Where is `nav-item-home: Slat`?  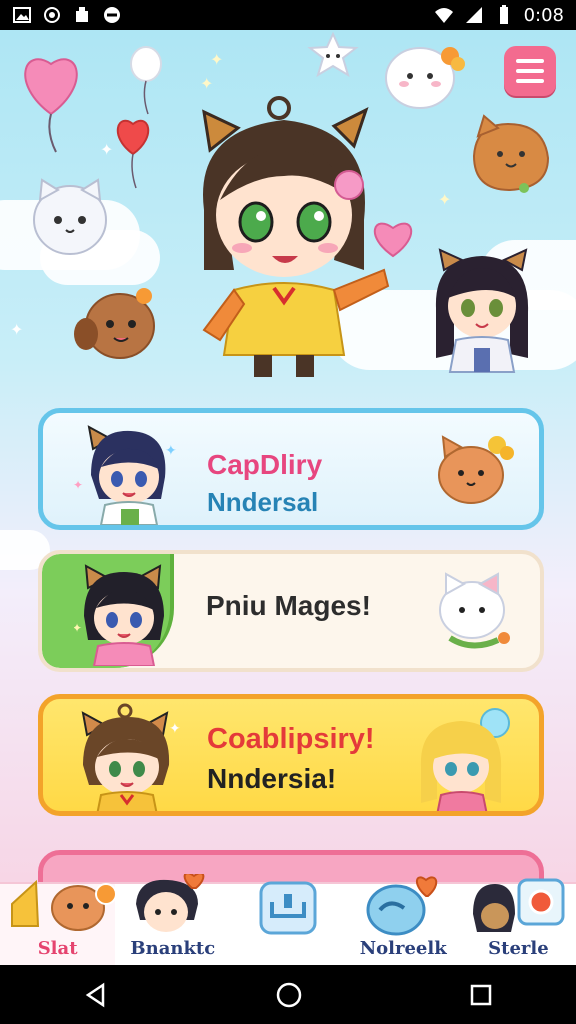
nav-item-home: Slat is located at coordinates (59, 922).